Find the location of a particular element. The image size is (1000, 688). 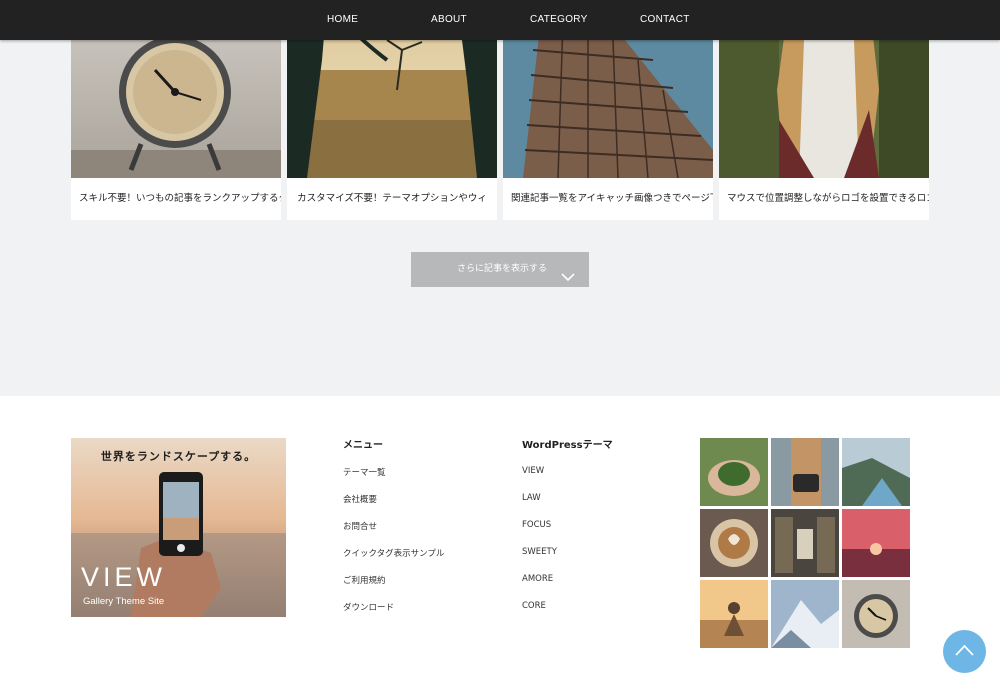

footer-theme-link: AMORE is located at coordinates (537, 579).